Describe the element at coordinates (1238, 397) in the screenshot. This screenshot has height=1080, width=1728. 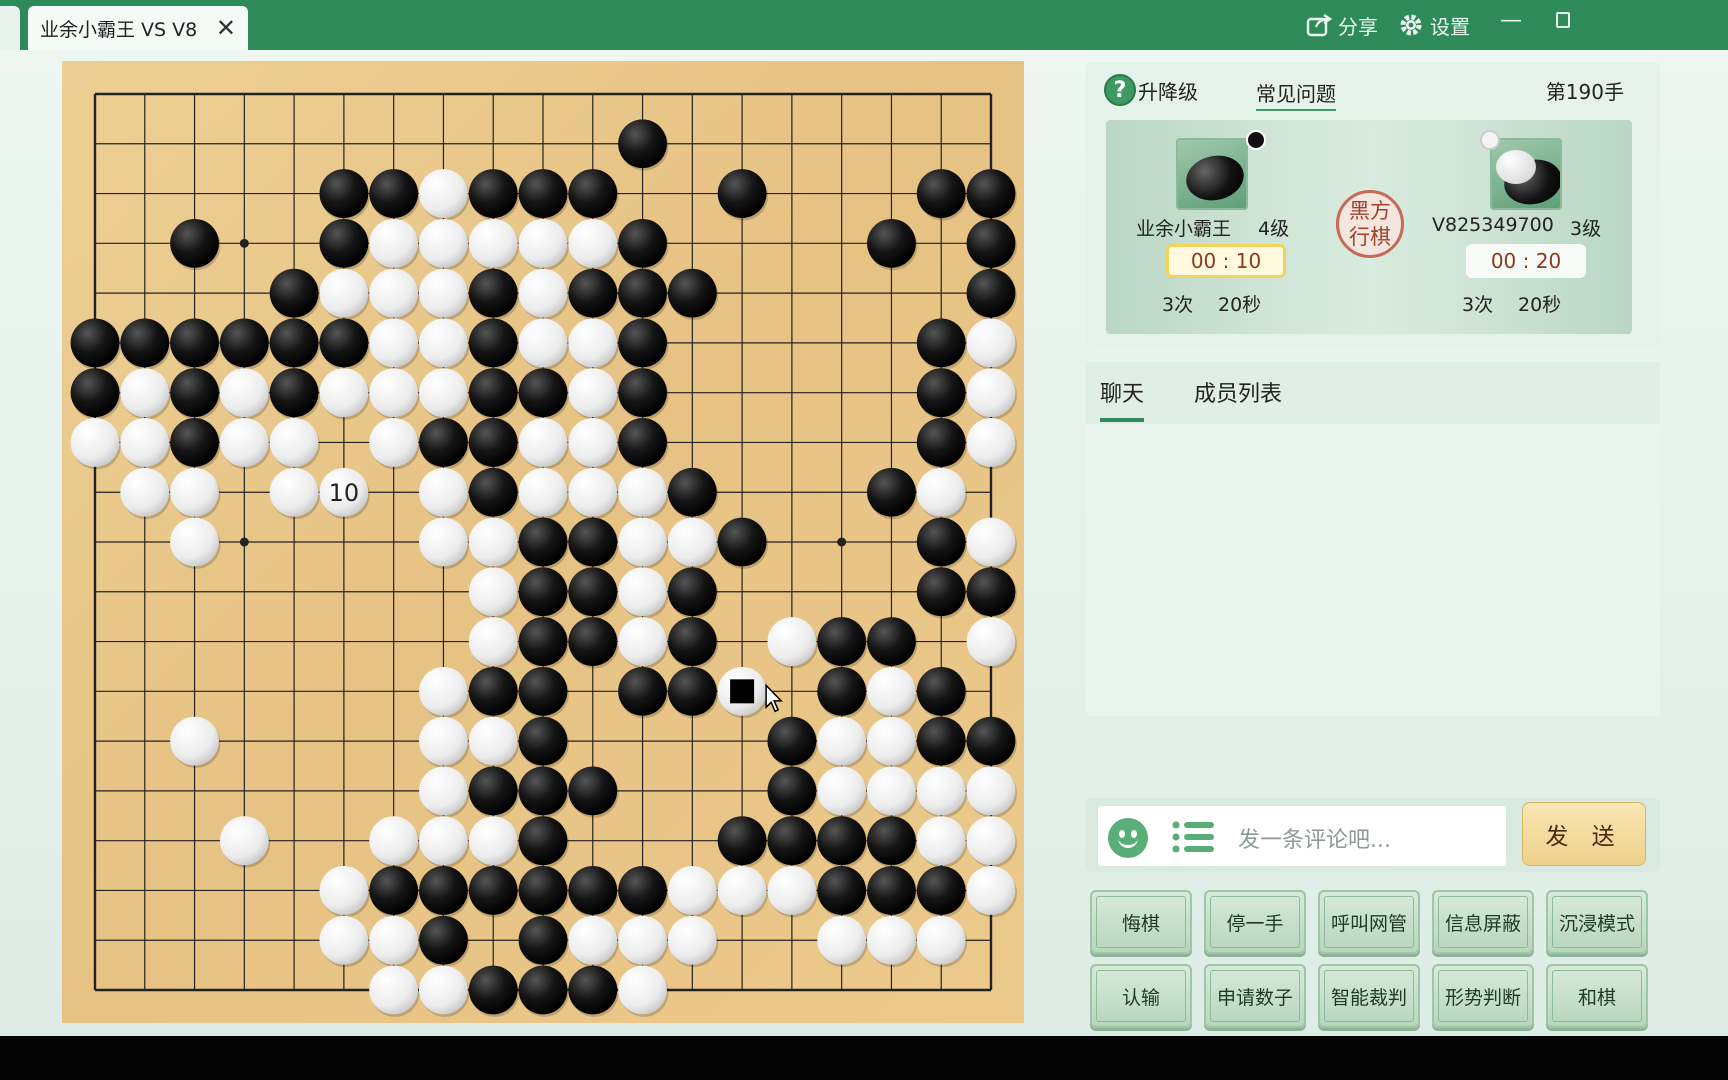
I see `tab-members: 成员列表` at that location.